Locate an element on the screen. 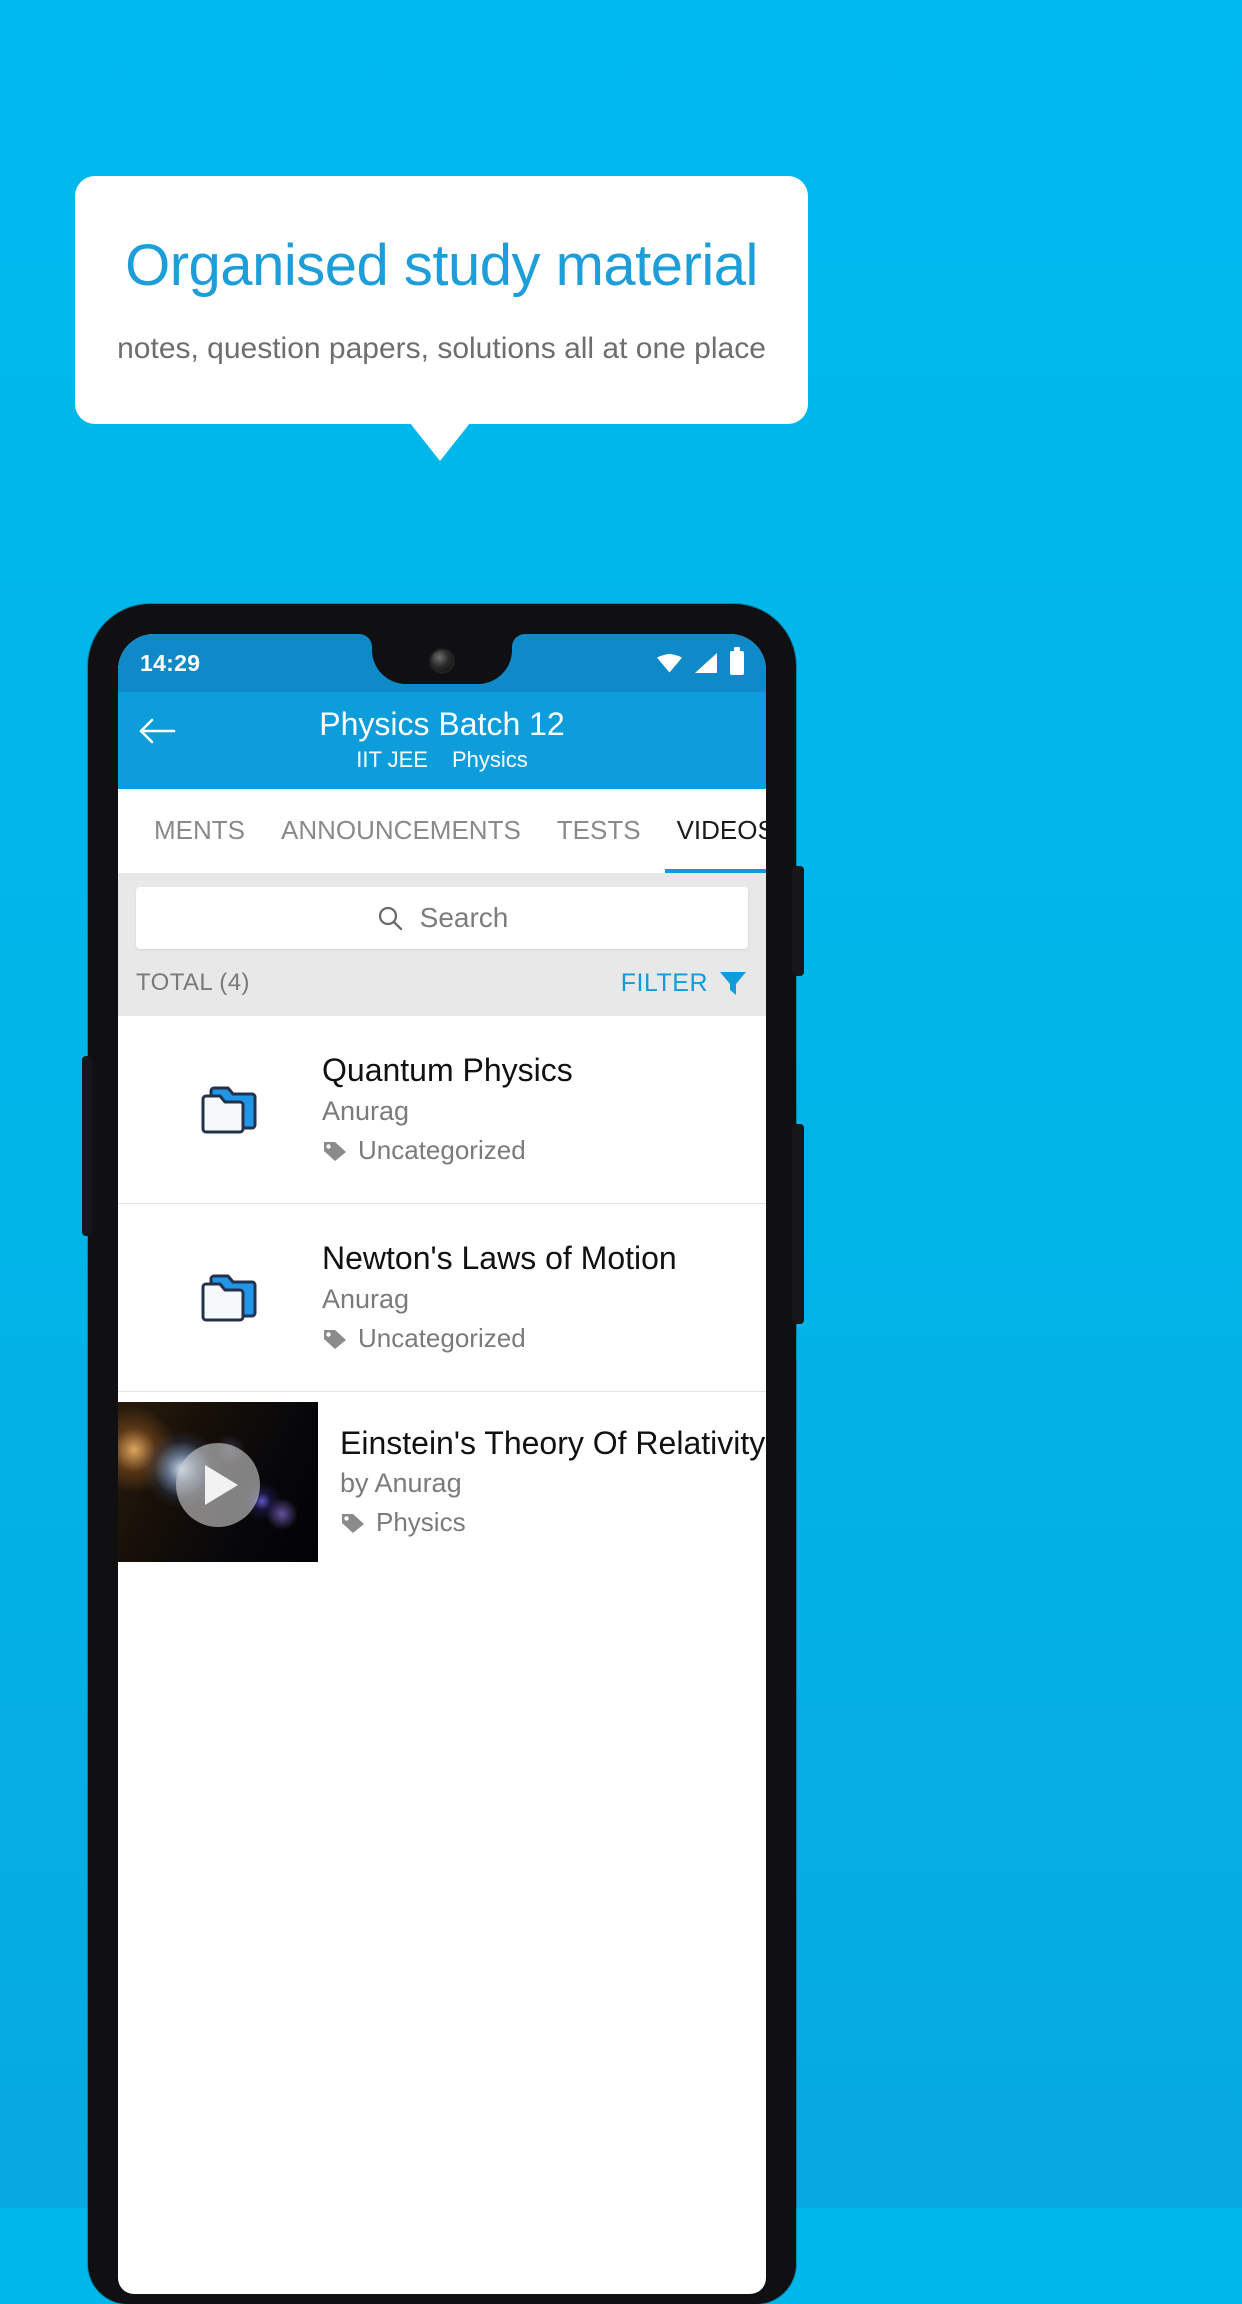 The height and width of the screenshot is (2304, 1242). list-item-text: Quantum Physics Anurag Uncategorized is located at coordinates (535, 1109).